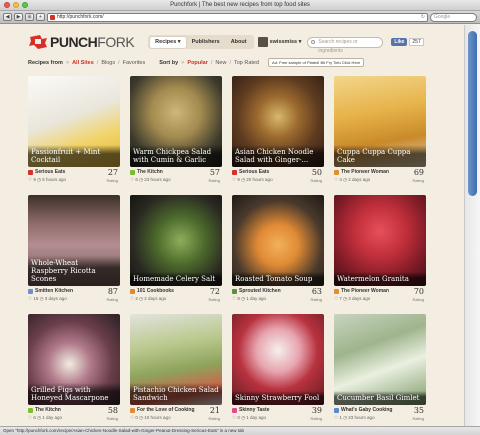 The width and height of the screenshot is (480, 435). What do you see at coordinates (176, 156) in the screenshot?
I see `recipe-title: Warm Chickpea Salad with Cumin & Garlic` at bounding box center [176, 156].